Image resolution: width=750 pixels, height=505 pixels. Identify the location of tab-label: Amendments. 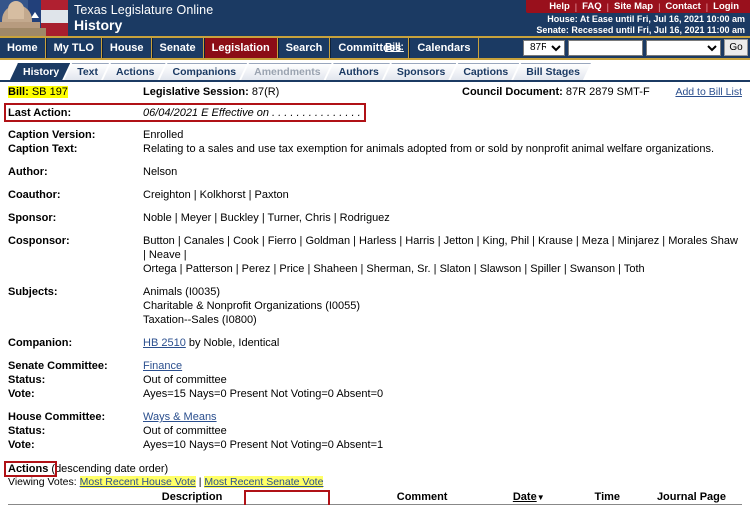
(287, 72).